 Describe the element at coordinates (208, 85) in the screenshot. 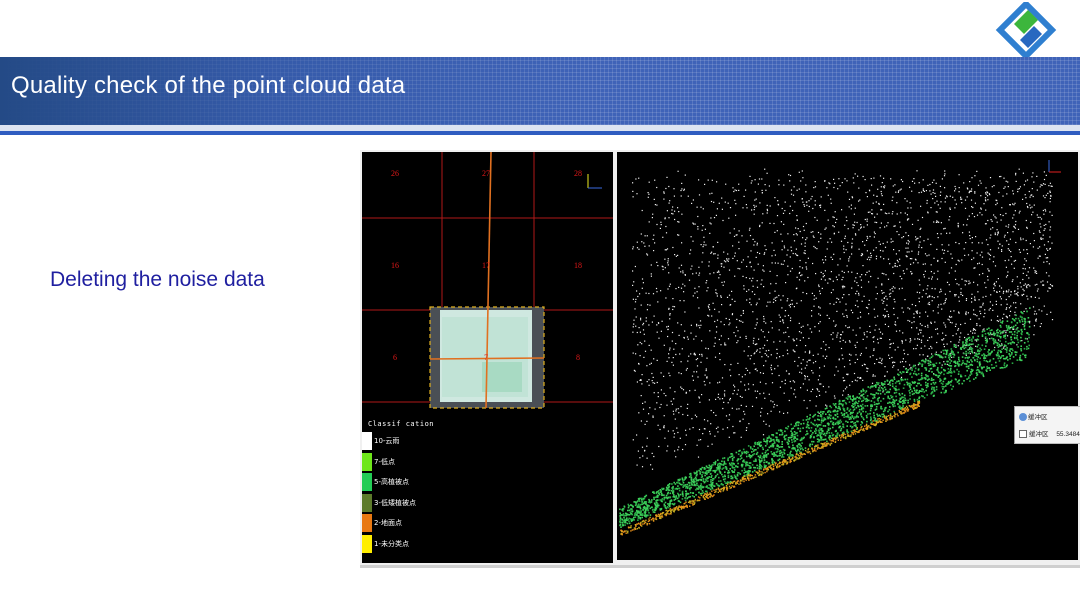

I see `slide-title: Quality check of the point cloud data` at that location.